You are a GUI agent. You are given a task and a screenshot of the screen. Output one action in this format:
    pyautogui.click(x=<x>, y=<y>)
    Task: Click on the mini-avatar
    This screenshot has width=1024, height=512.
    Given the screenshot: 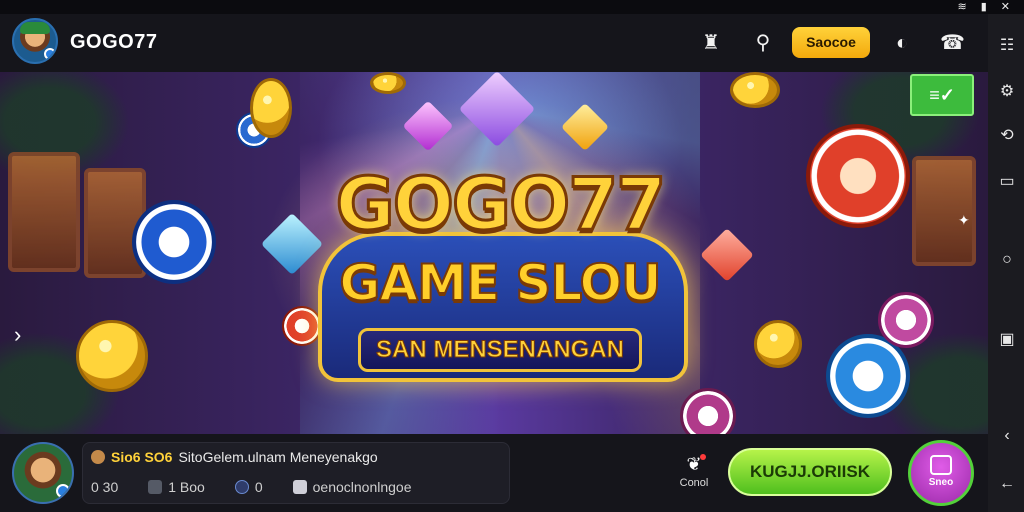 What is the action you would take?
    pyautogui.click(x=98, y=457)
    